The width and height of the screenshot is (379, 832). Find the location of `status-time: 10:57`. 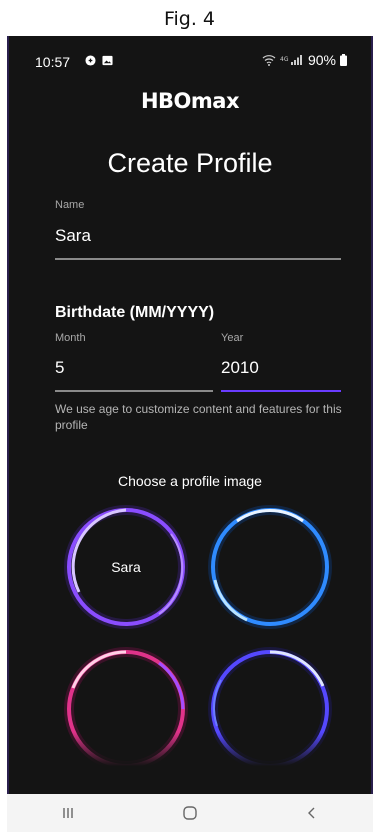

status-time: 10:57 is located at coordinates (53, 62).